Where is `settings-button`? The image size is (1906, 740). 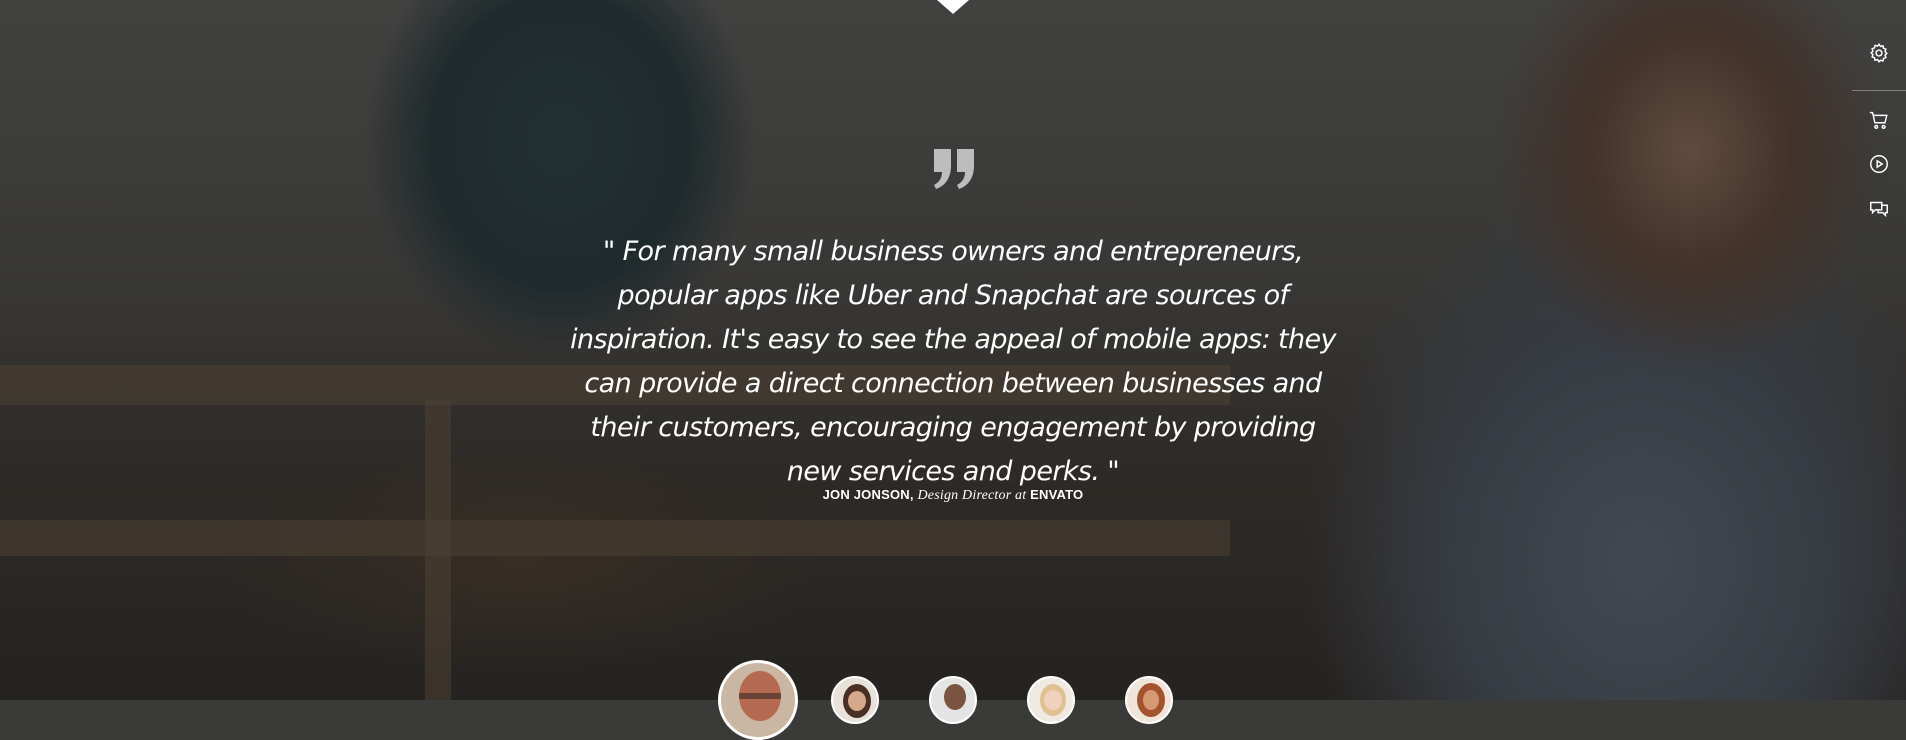
settings-button is located at coordinates (1879, 53).